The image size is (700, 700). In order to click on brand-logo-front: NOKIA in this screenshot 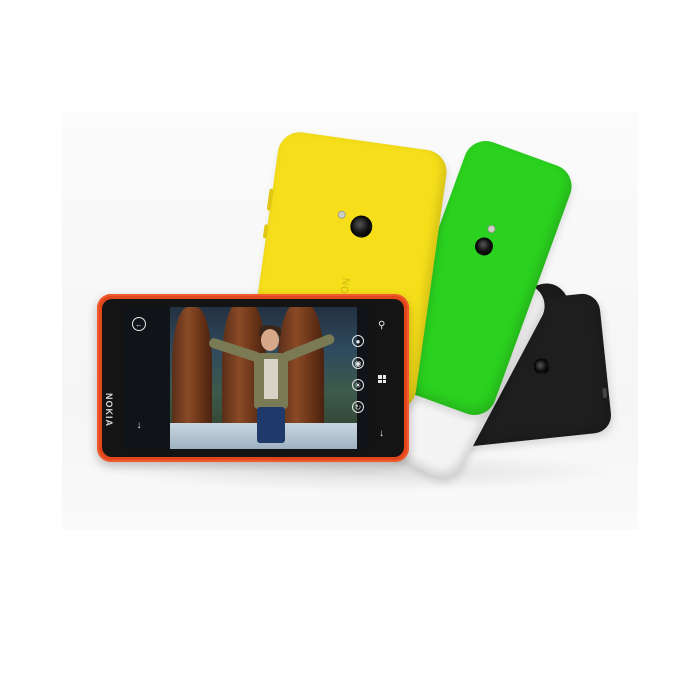, I will do `click(109, 410)`.